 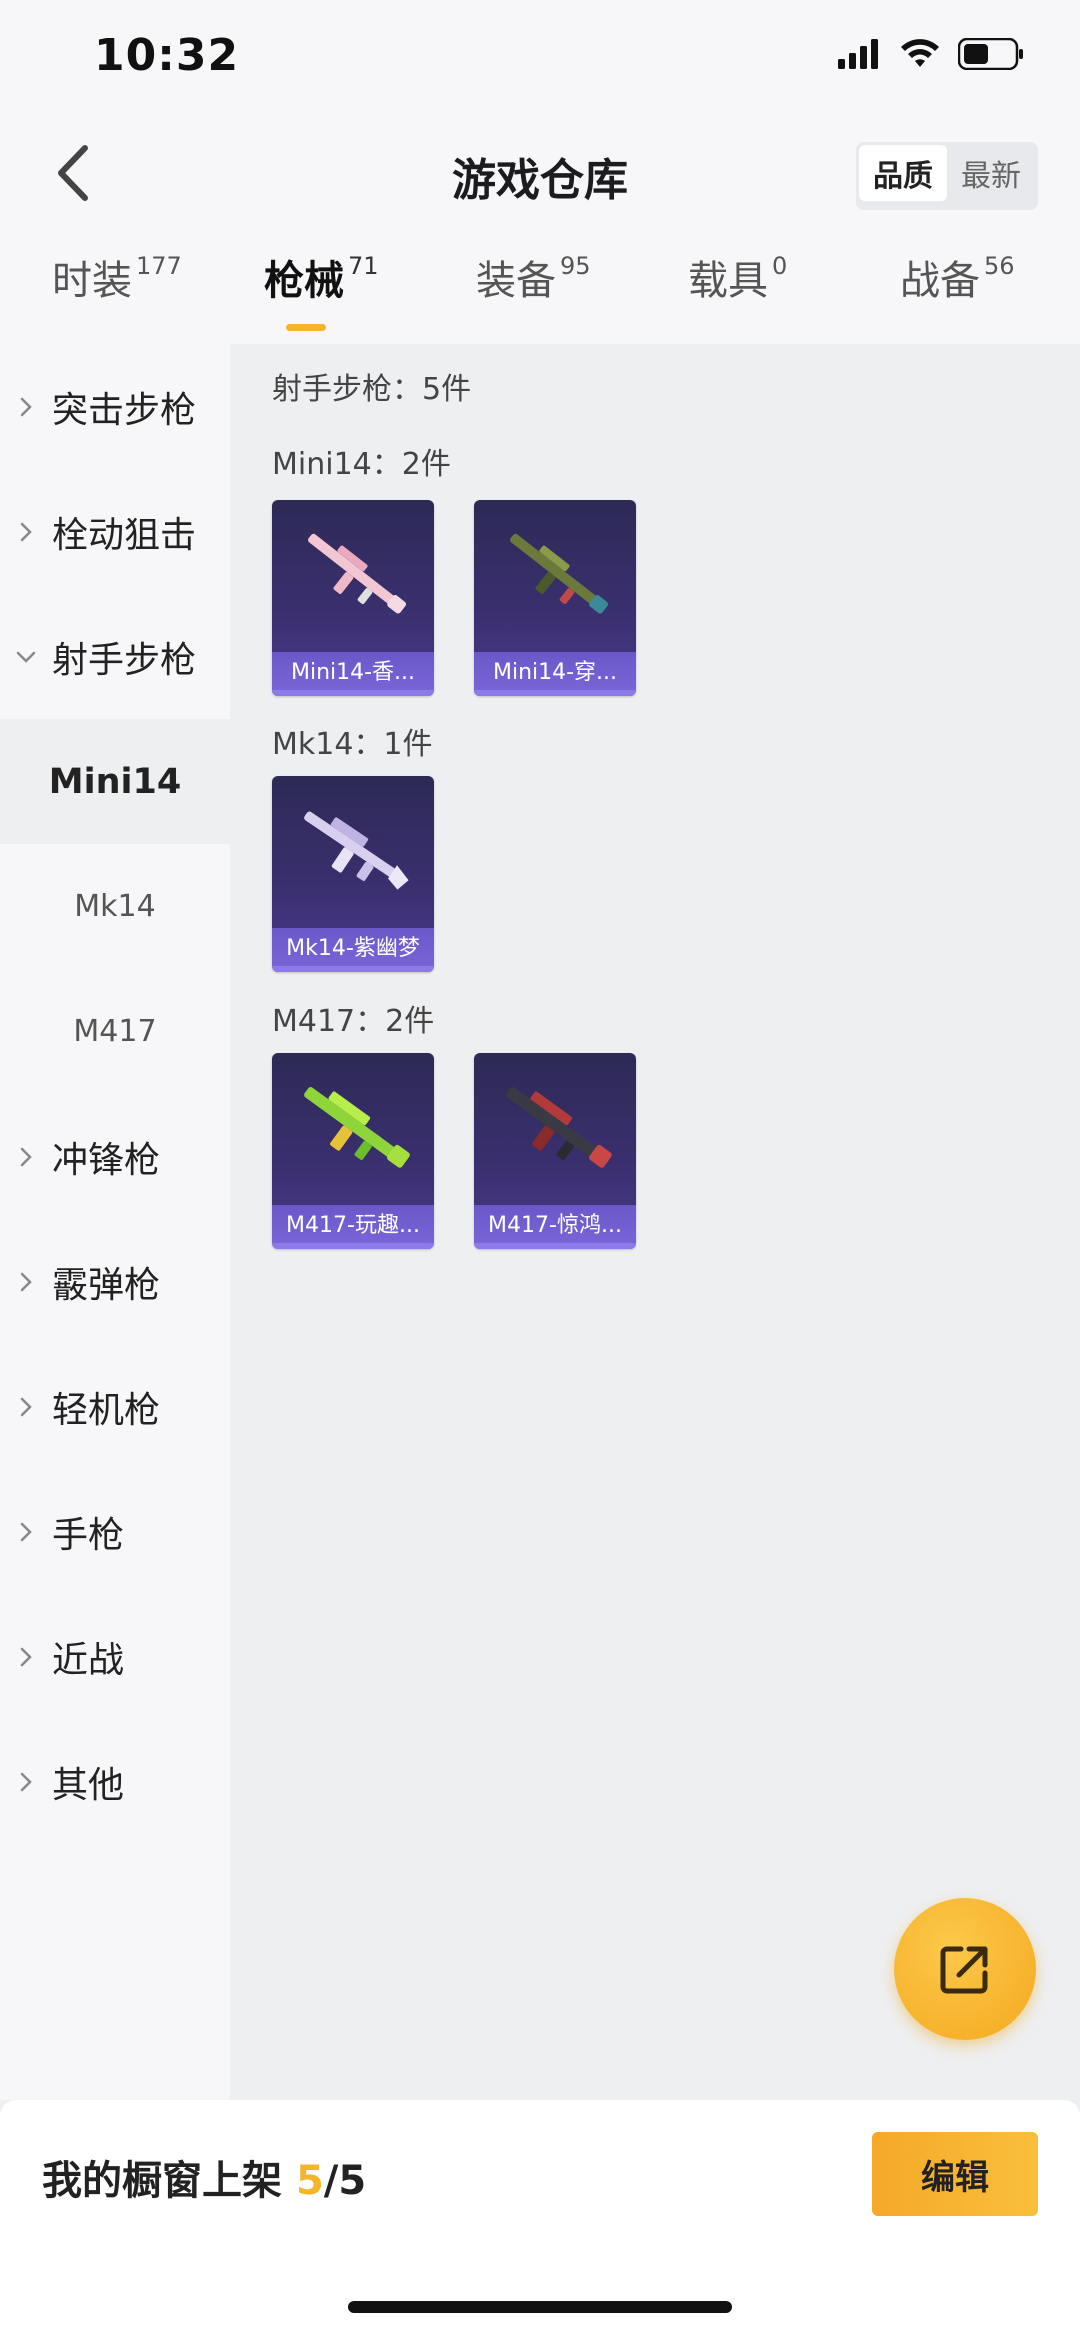 What do you see at coordinates (728, 281) in the screenshot?
I see `tab-label: 载具` at bounding box center [728, 281].